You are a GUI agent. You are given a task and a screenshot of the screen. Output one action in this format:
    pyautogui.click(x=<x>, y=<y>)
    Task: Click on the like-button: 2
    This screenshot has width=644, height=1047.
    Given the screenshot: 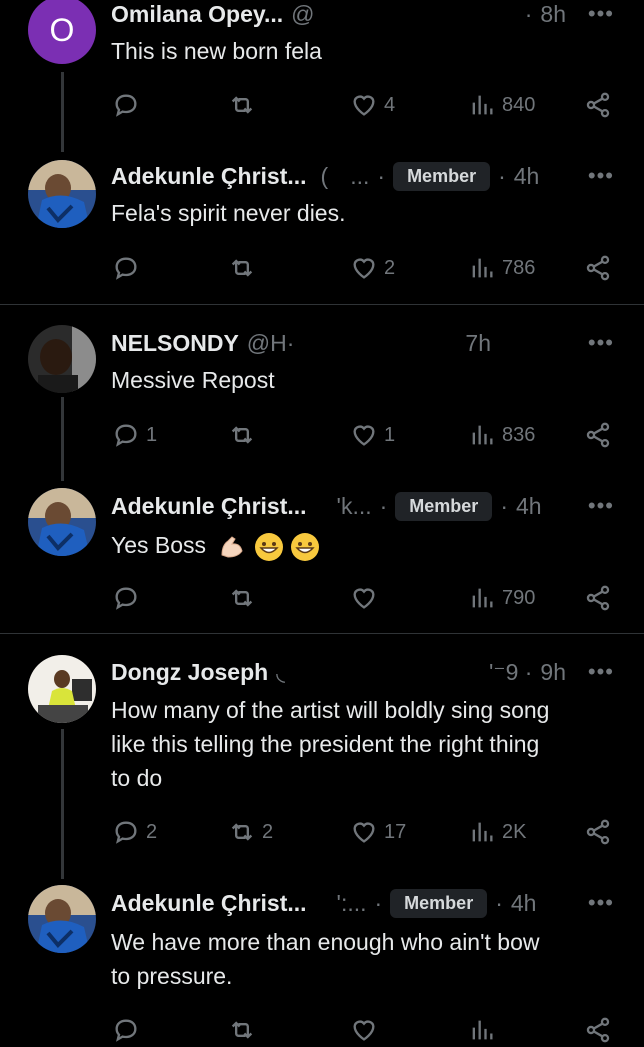 What is the action you would take?
    pyautogui.click(x=372, y=268)
    